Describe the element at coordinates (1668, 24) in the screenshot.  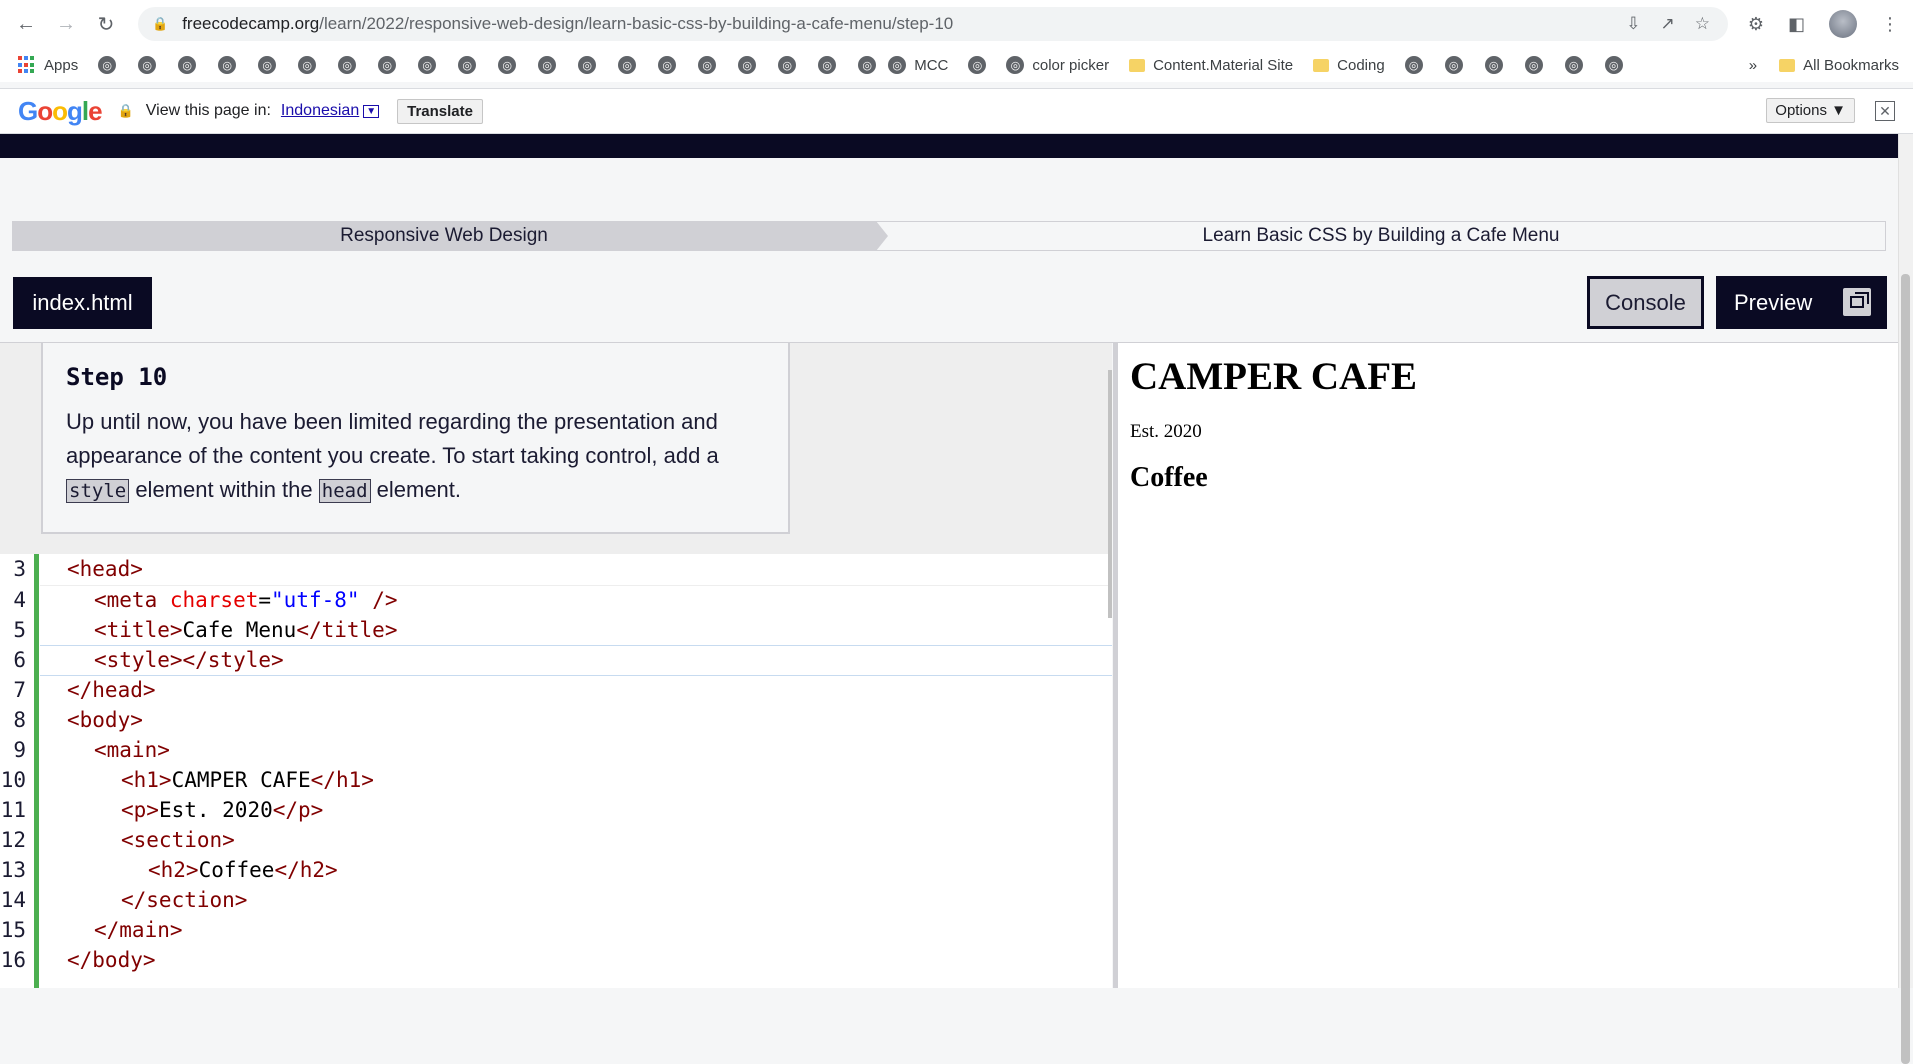
I see `share-icon: ↗` at that location.